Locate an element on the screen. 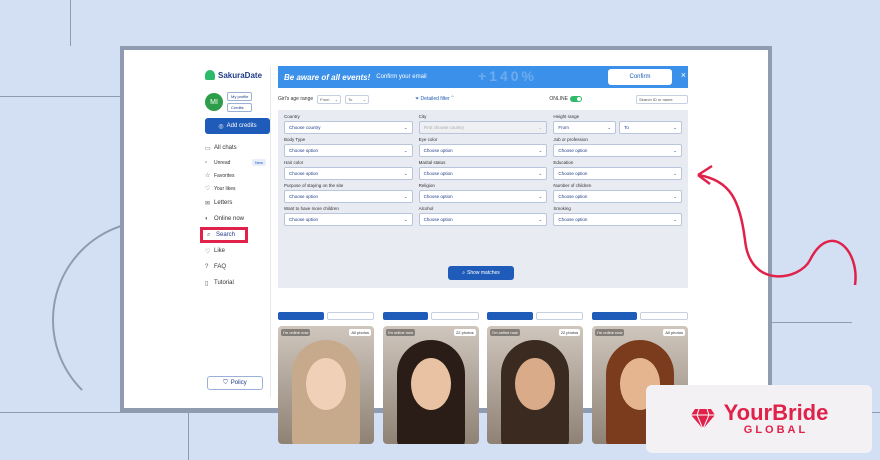 The height and width of the screenshot is (460, 880). filter-field: Alcohol Choose option ⌄ is located at coordinates (483, 216).